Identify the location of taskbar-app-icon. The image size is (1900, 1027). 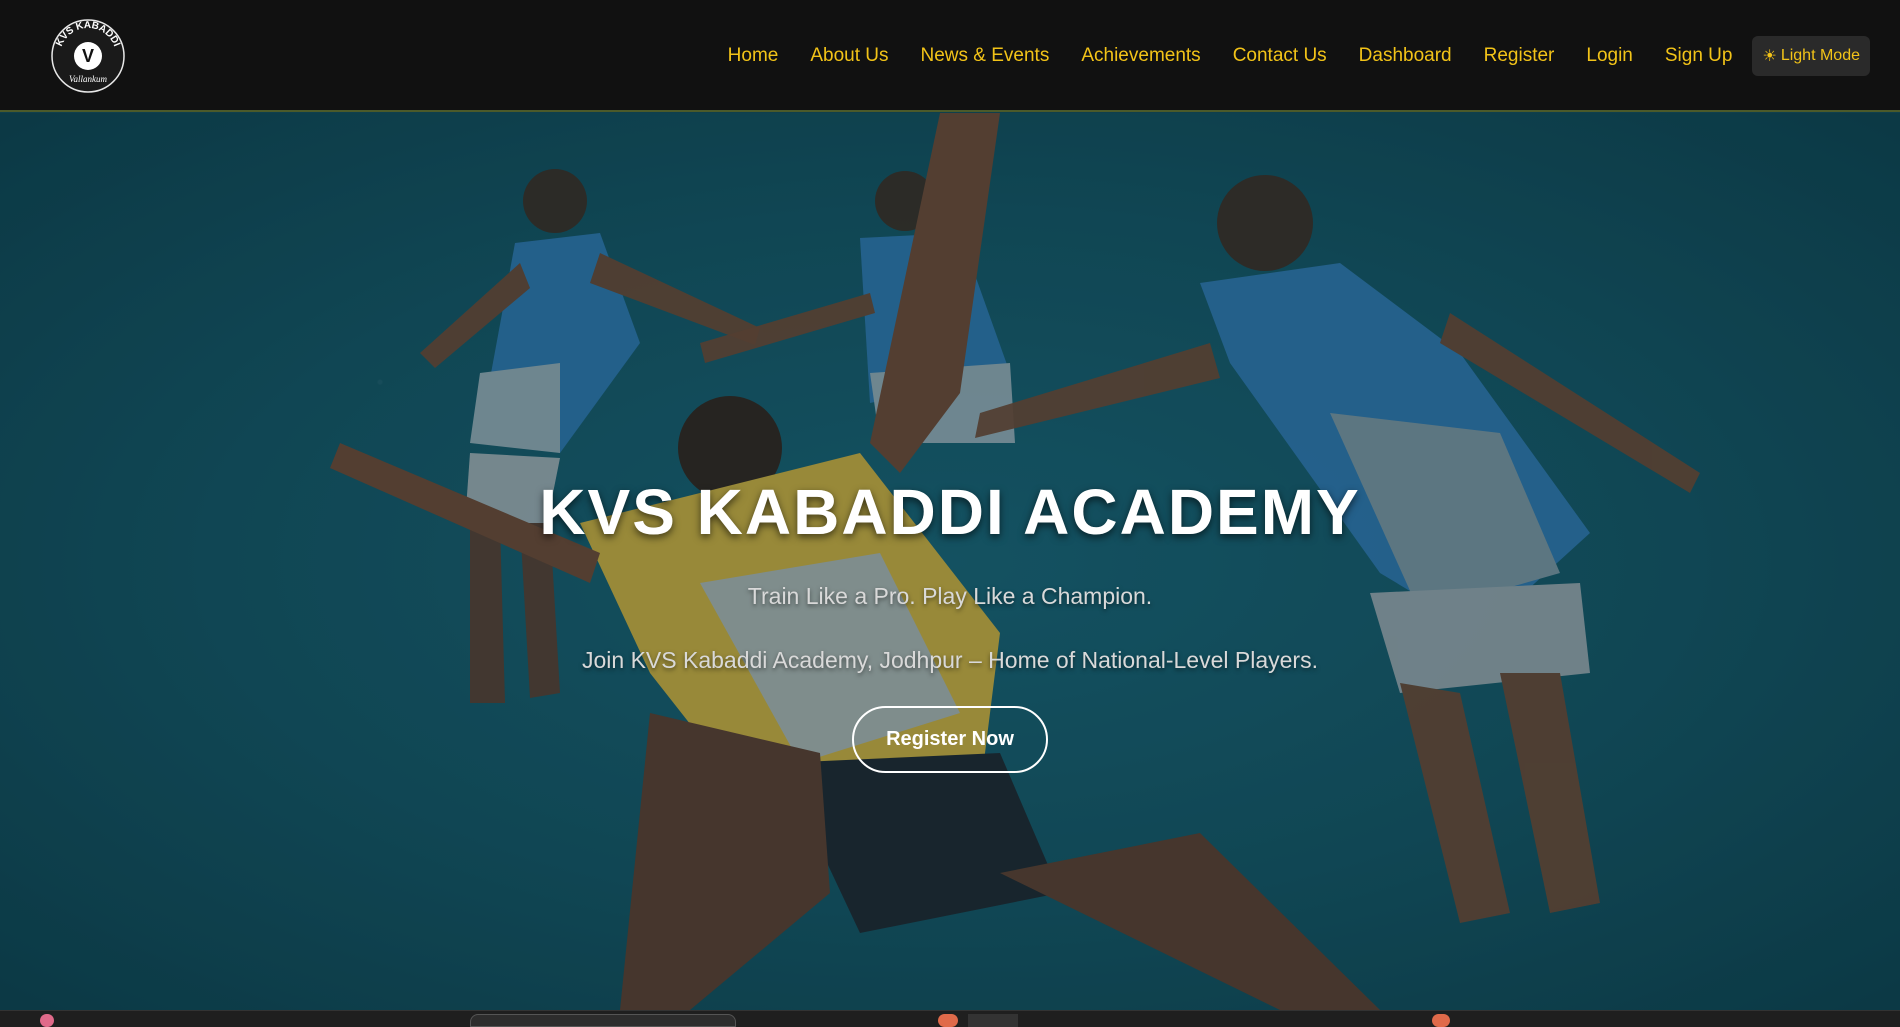
(47, 1020).